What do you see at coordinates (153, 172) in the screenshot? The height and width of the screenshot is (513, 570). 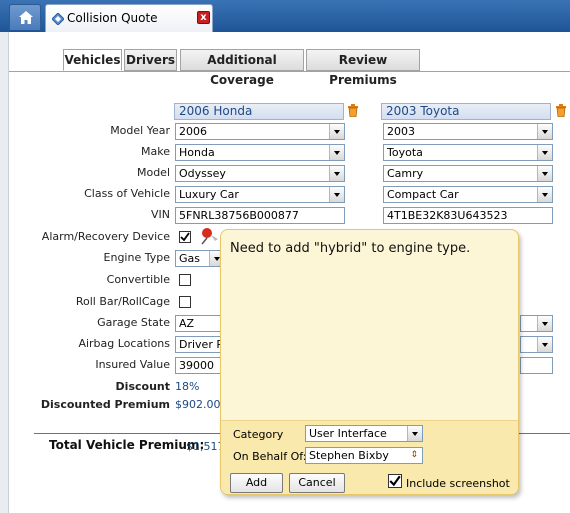 I see `label-model: Model` at bounding box center [153, 172].